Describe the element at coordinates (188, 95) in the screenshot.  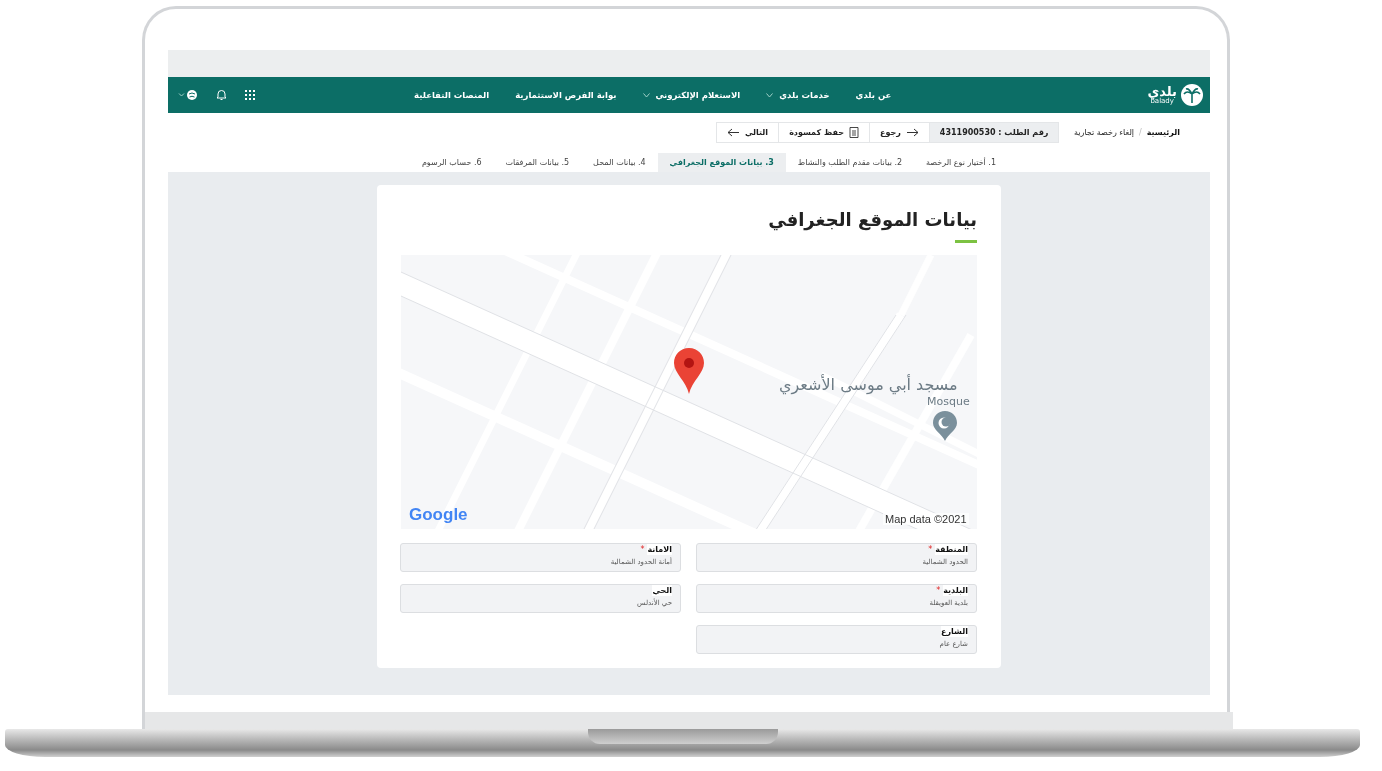
I see `globe-icon` at that location.